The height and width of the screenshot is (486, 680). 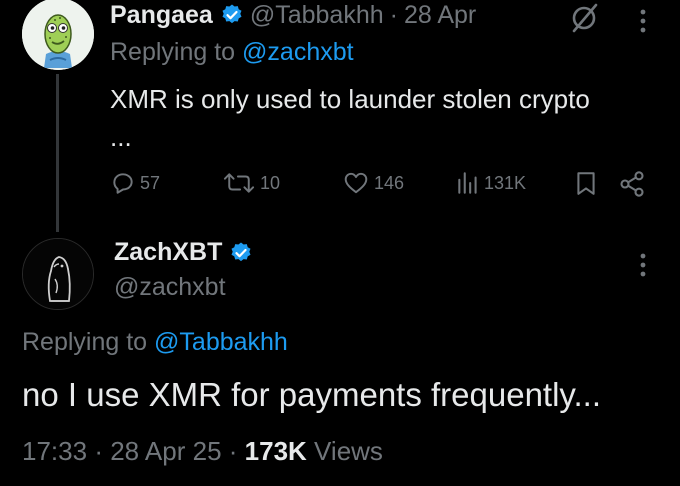 I want to click on views-count: 131K, so click(x=505, y=182).